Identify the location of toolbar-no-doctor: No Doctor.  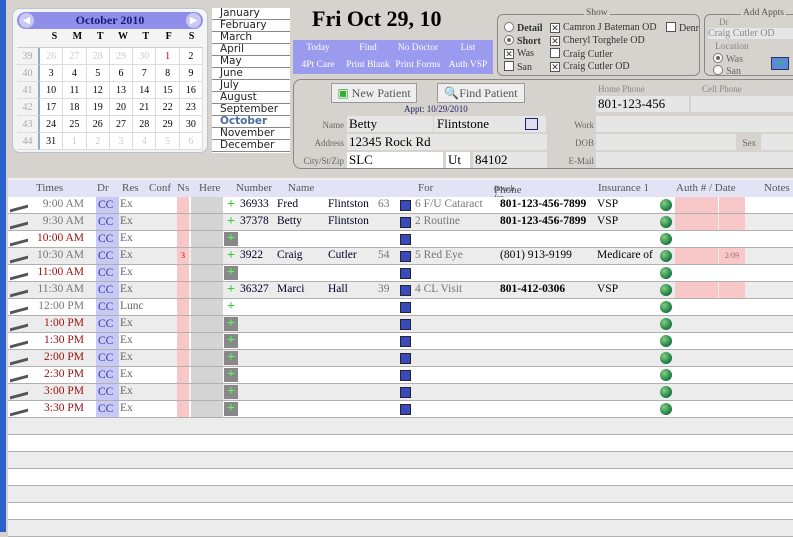
(418, 48).